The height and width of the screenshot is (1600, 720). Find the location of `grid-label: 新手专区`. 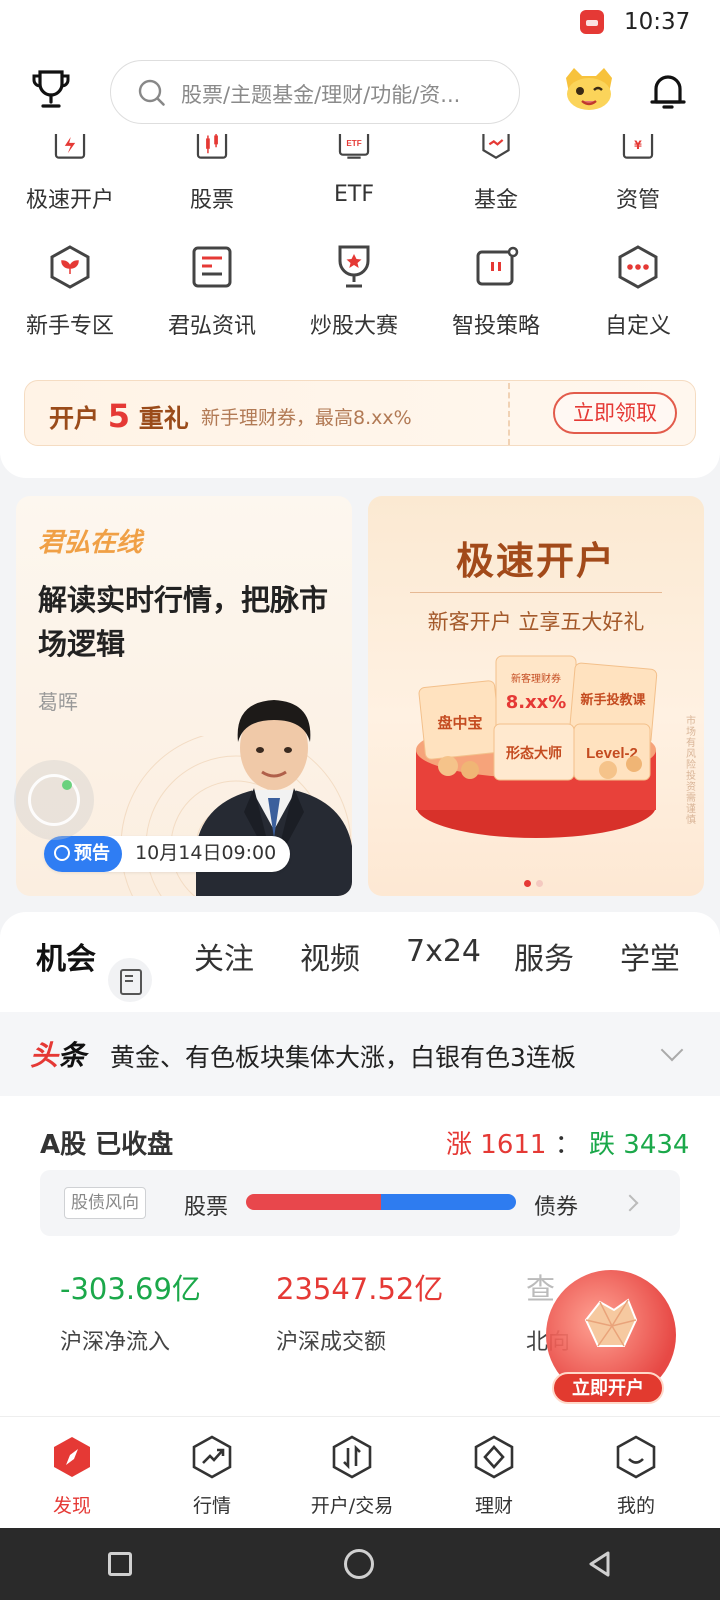

grid-label: 新手专区 is located at coordinates (69, 326).